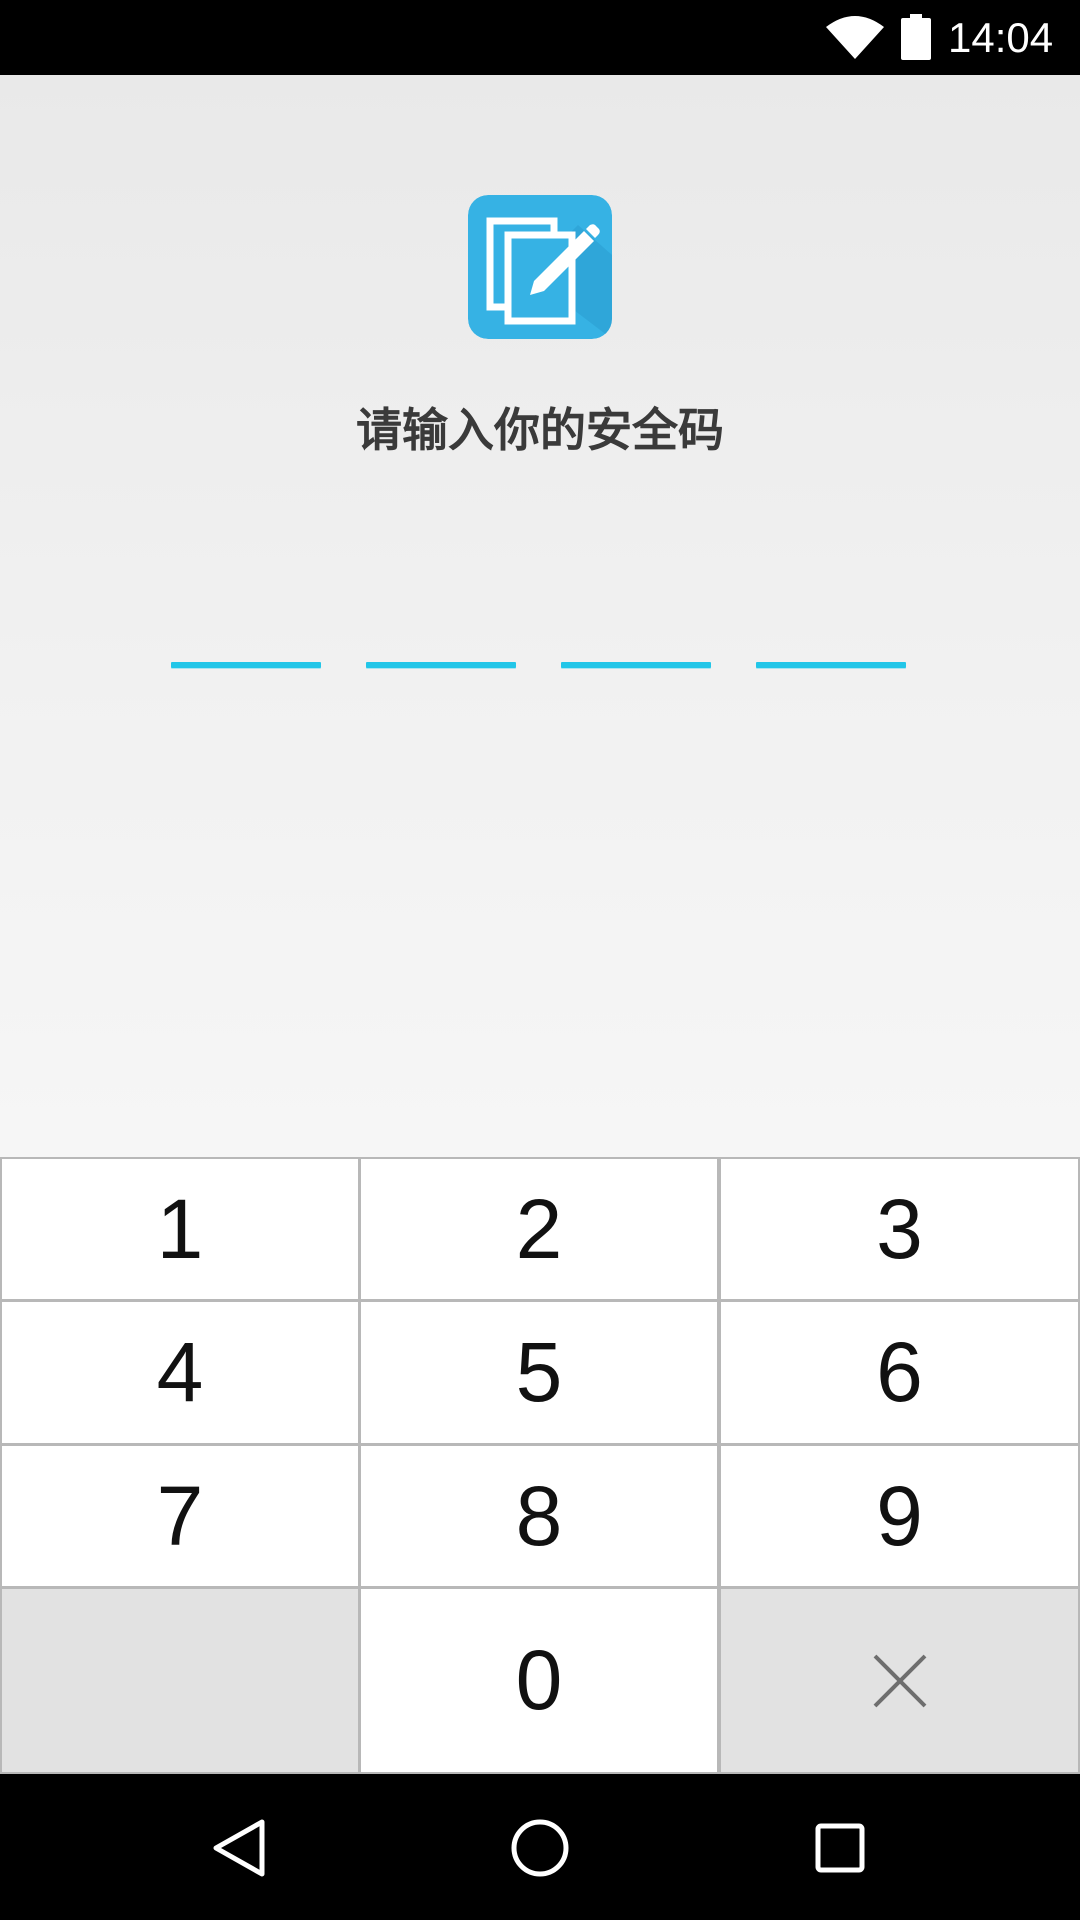  What do you see at coordinates (180, 1229) in the screenshot?
I see `key-1: 1` at bounding box center [180, 1229].